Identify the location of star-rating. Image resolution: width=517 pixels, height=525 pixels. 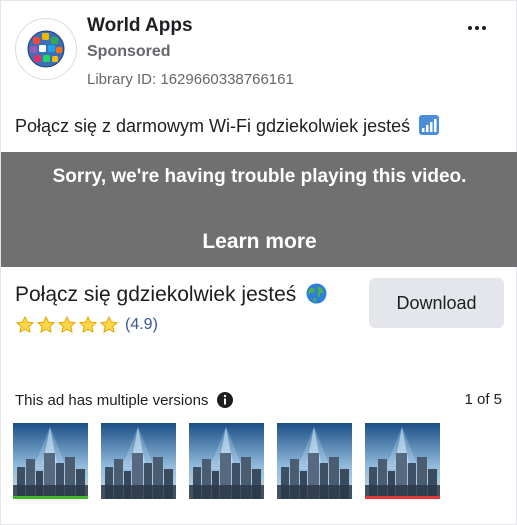
(67, 325).